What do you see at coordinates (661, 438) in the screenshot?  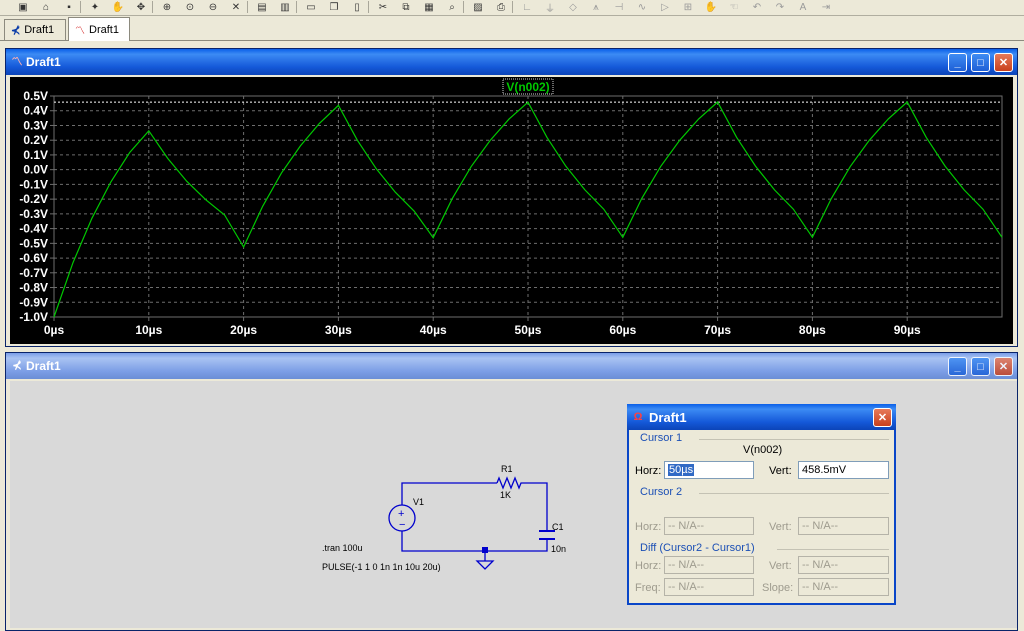 I see `cursor1-group-label: Cursor 1` at bounding box center [661, 438].